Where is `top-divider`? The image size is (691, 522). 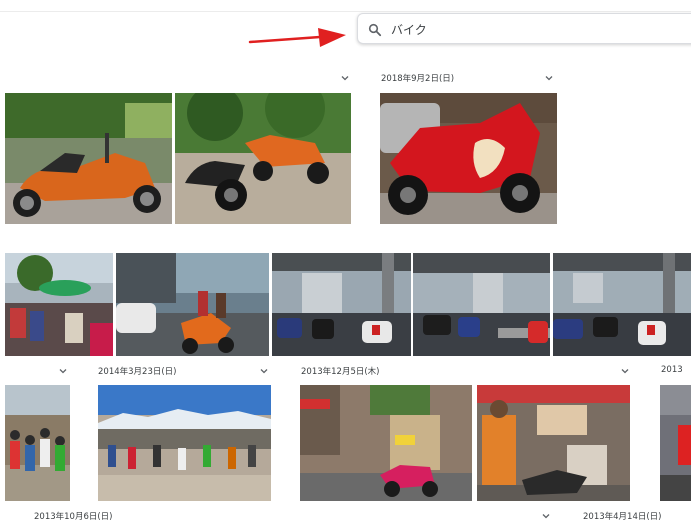 top-divider is located at coordinates (345, 11).